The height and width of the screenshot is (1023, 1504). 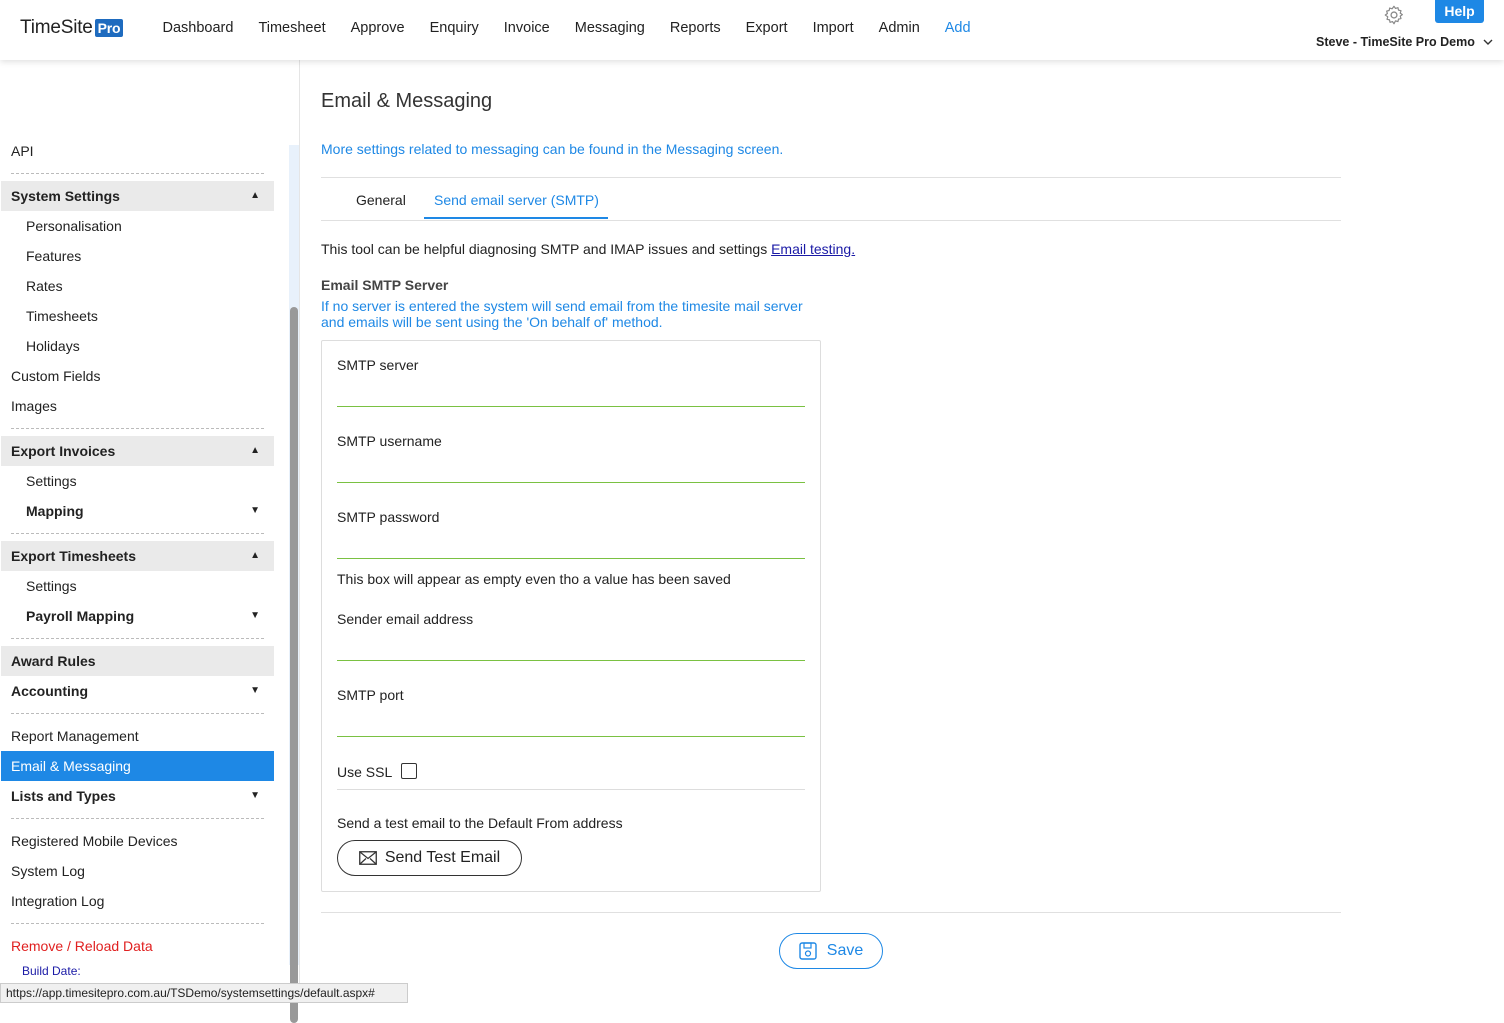 What do you see at coordinates (137, 901) in the screenshot?
I see `sidebar-item-integration-log: Integration Log` at bounding box center [137, 901].